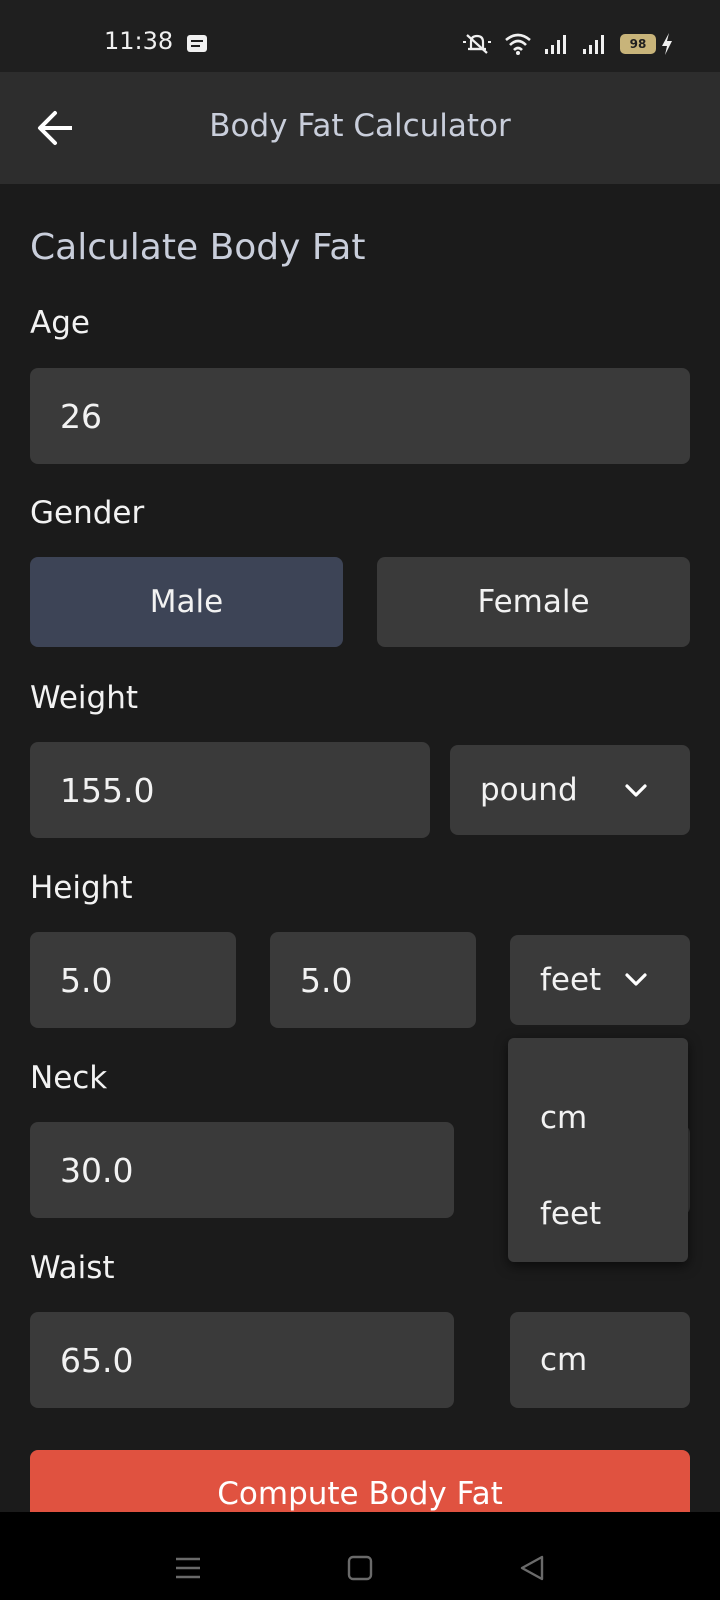 The image size is (720, 1600). I want to click on height-feet-input: 5.0, so click(133, 980).